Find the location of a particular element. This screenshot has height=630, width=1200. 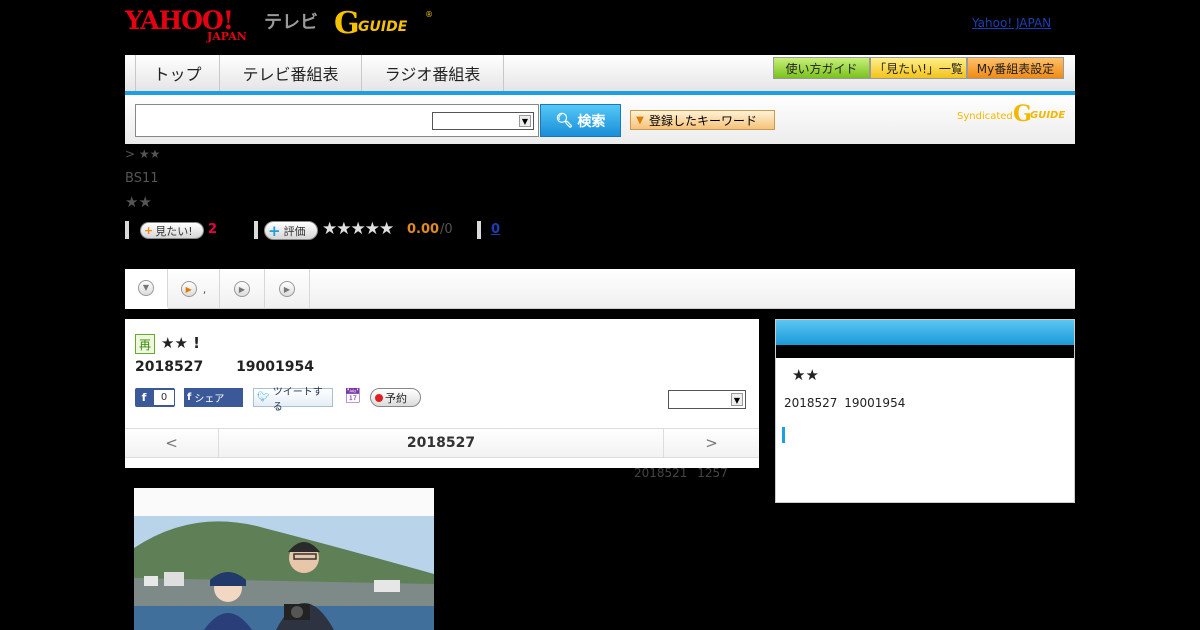

want-to-watch-list-button: 「見たい!」一覧 is located at coordinates (918, 68).